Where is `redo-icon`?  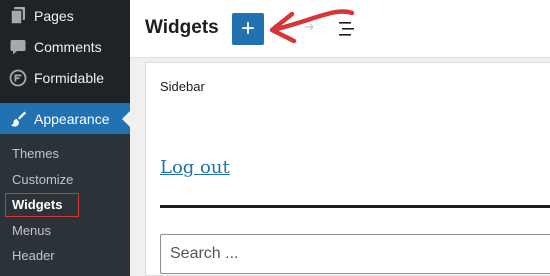 redo-icon is located at coordinates (309, 27).